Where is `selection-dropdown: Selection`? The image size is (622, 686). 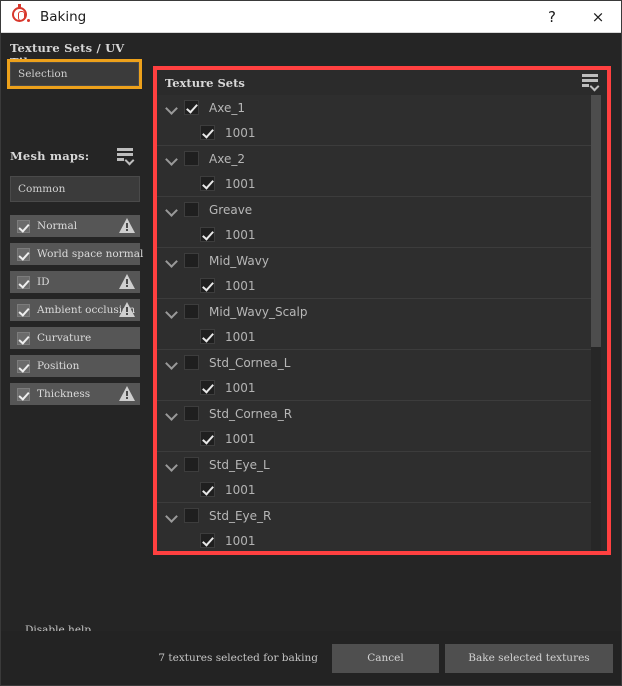
selection-dropdown: Selection is located at coordinates (74, 74).